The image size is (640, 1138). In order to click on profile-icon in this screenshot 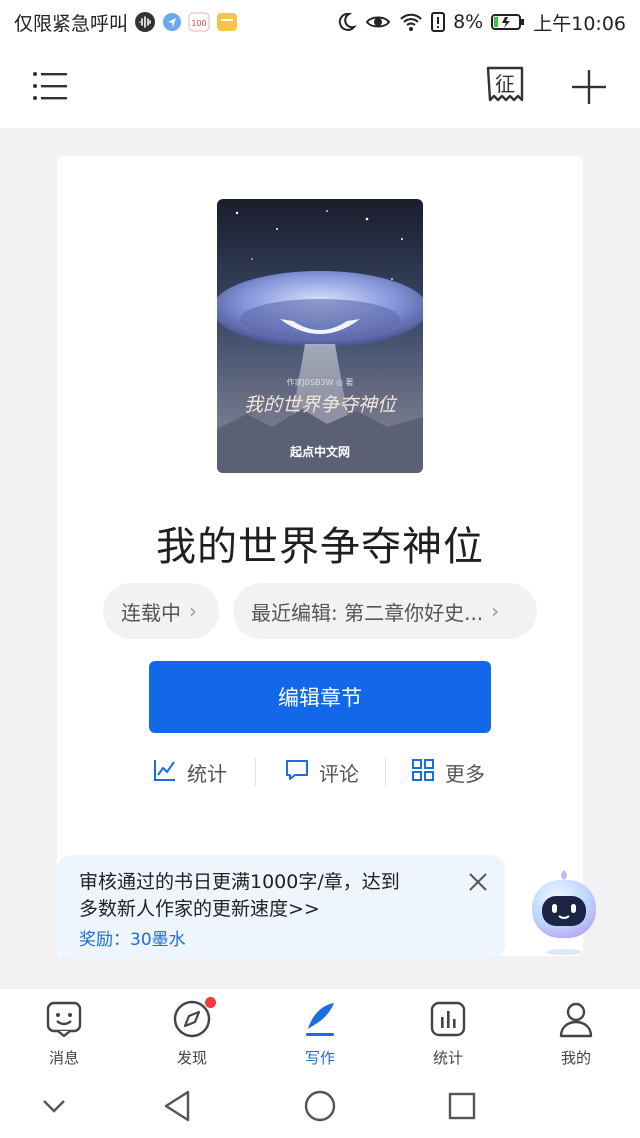, I will do `click(576, 1019)`.